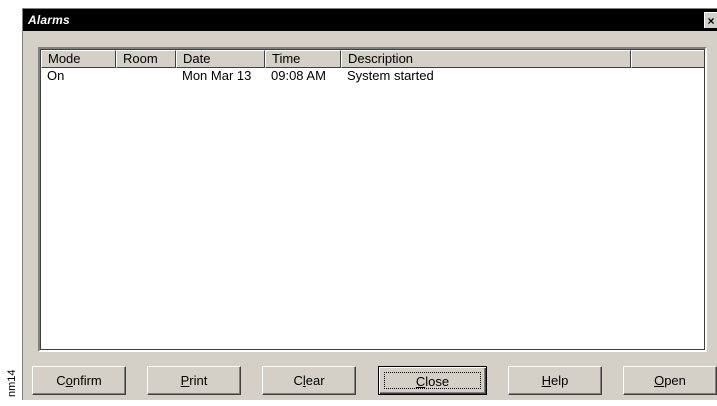  I want to click on alarm-time: 09:08 AM, so click(298, 75).